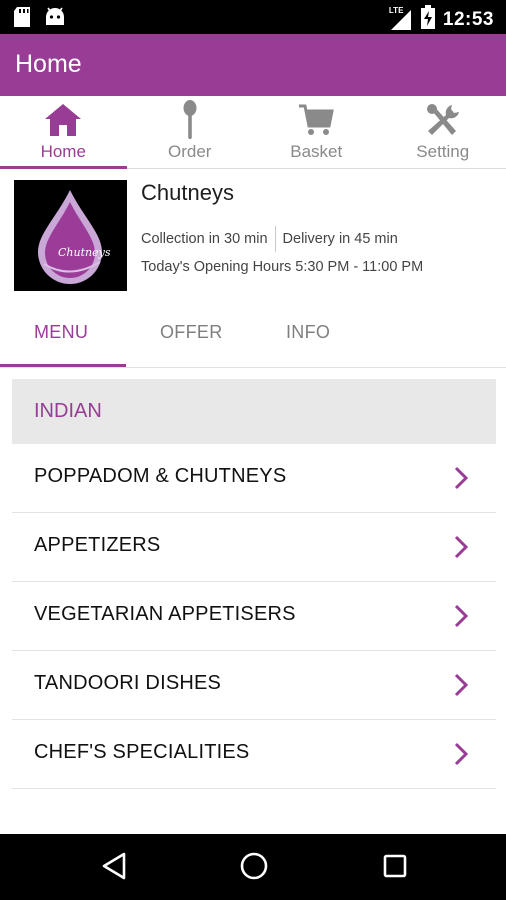 The width and height of the screenshot is (506, 900). I want to click on tab-basket-label: Basket, so click(316, 151).